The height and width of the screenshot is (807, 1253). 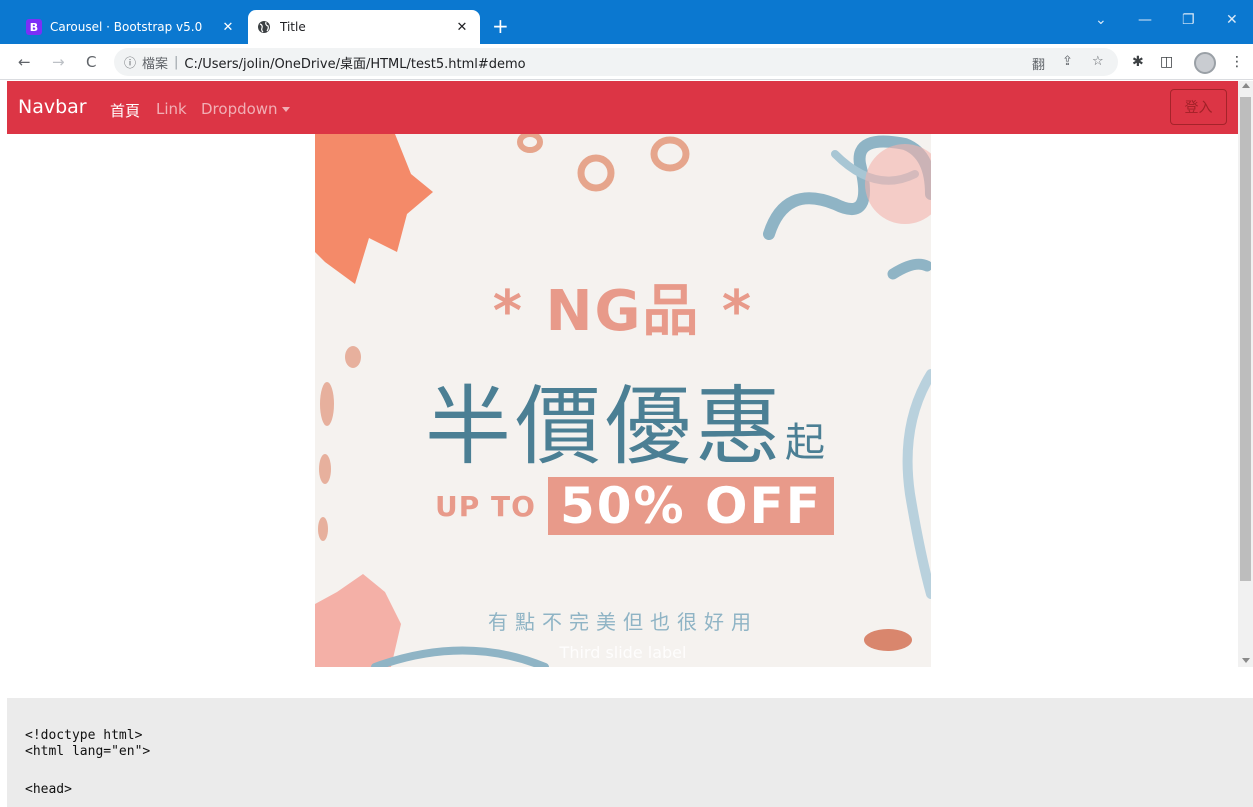 I want to click on ng-headline: * NG品 *, so click(x=623, y=311).